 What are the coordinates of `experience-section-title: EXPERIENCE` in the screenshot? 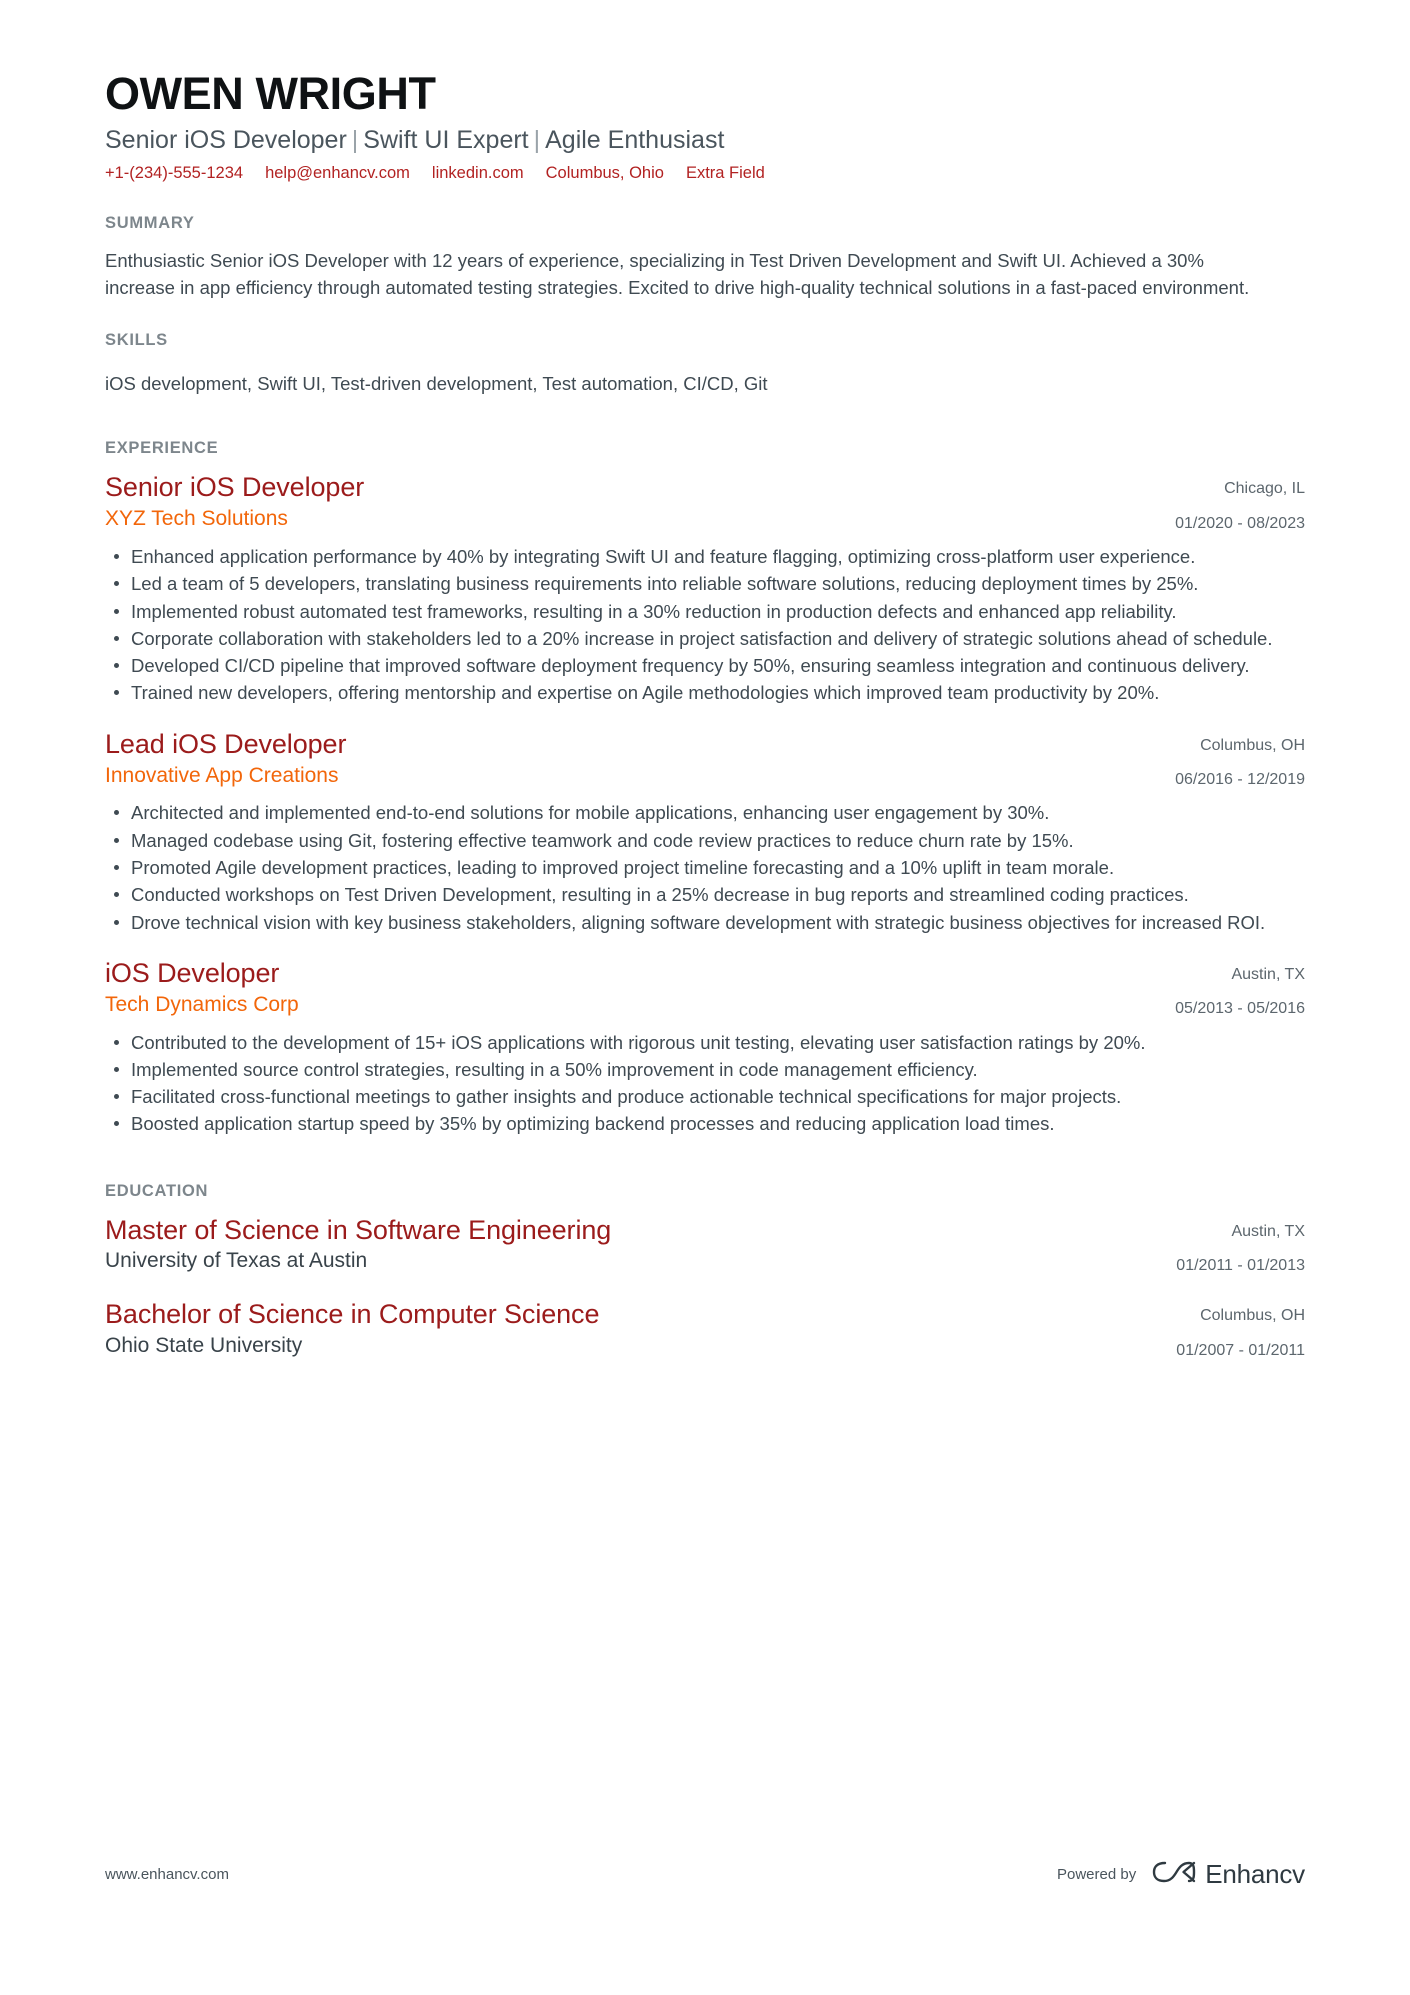 It's located at (162, 448).